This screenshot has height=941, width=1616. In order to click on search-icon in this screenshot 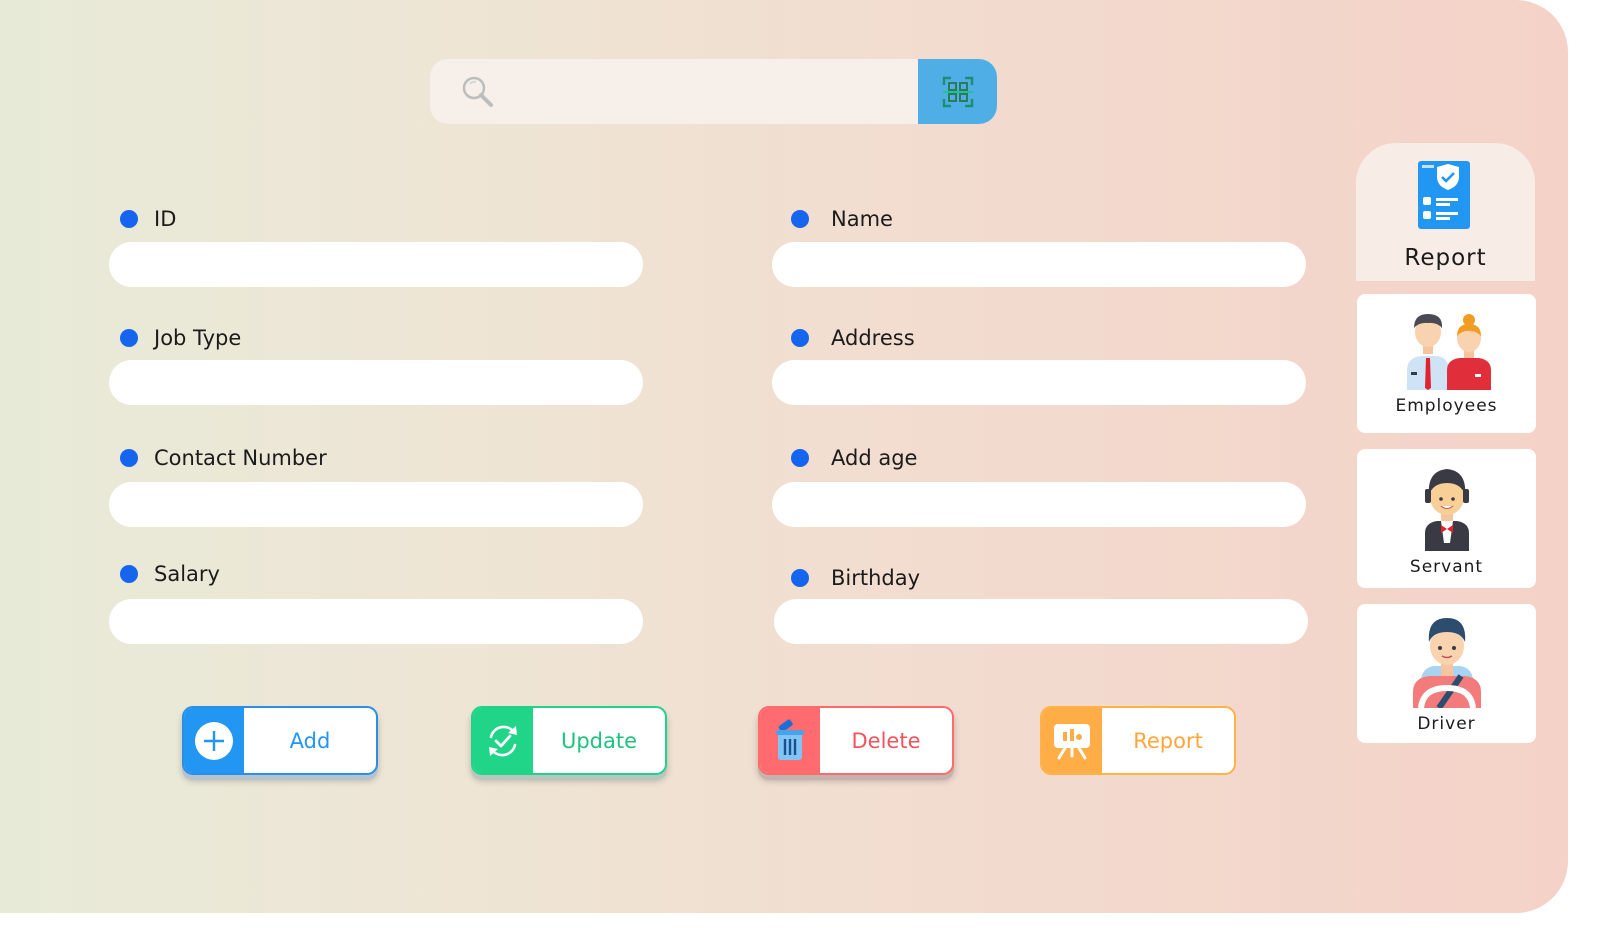, I will do `click(477, 91)`.